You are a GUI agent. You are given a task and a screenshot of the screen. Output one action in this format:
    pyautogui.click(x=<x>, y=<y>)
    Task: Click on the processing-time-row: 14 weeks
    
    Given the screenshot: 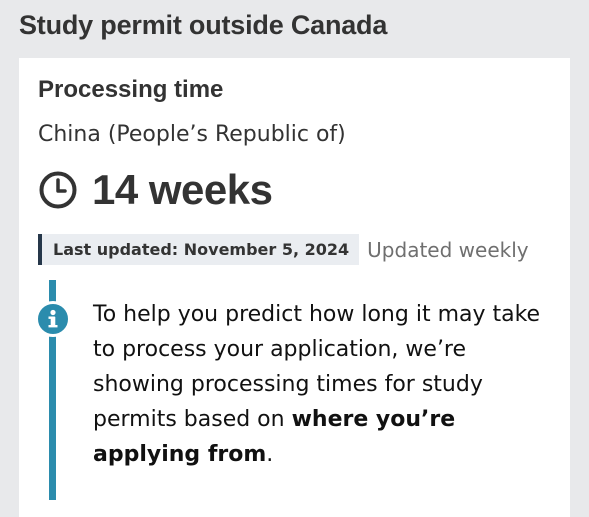 What is the action you would take?
    pyautogui.click(x=155, y=190)
    